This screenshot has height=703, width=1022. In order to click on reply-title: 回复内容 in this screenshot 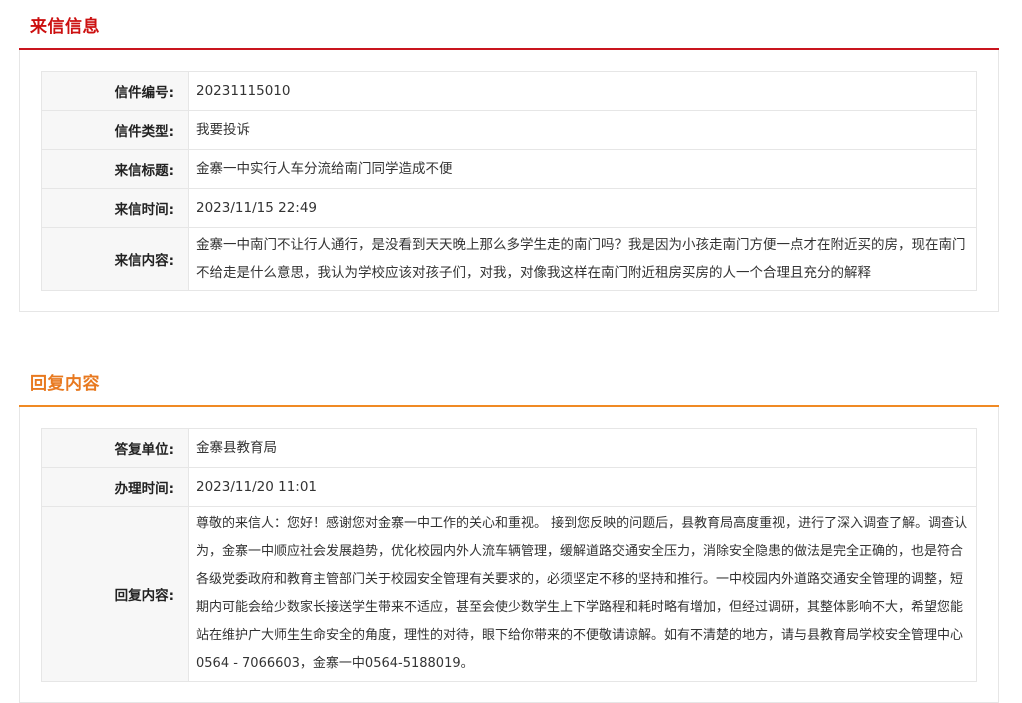, I will do `click(65, 384)`.